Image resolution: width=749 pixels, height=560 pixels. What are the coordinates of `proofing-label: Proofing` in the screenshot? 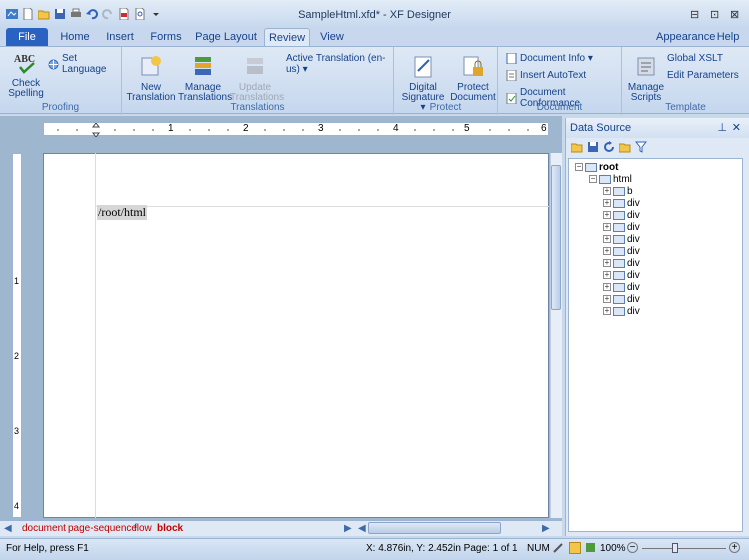 It's located at (60, 107).